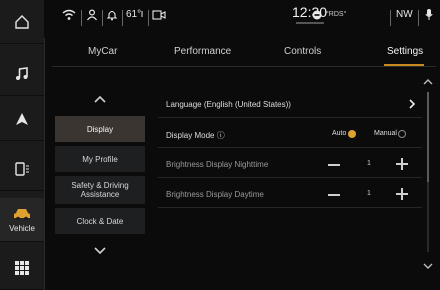 Image resolution: width=440 pixels, height=290 pixels. What do you see at coordinates (244, 66) in the screenshot?
I see `tab-divider` at bounding box center [244, 66].